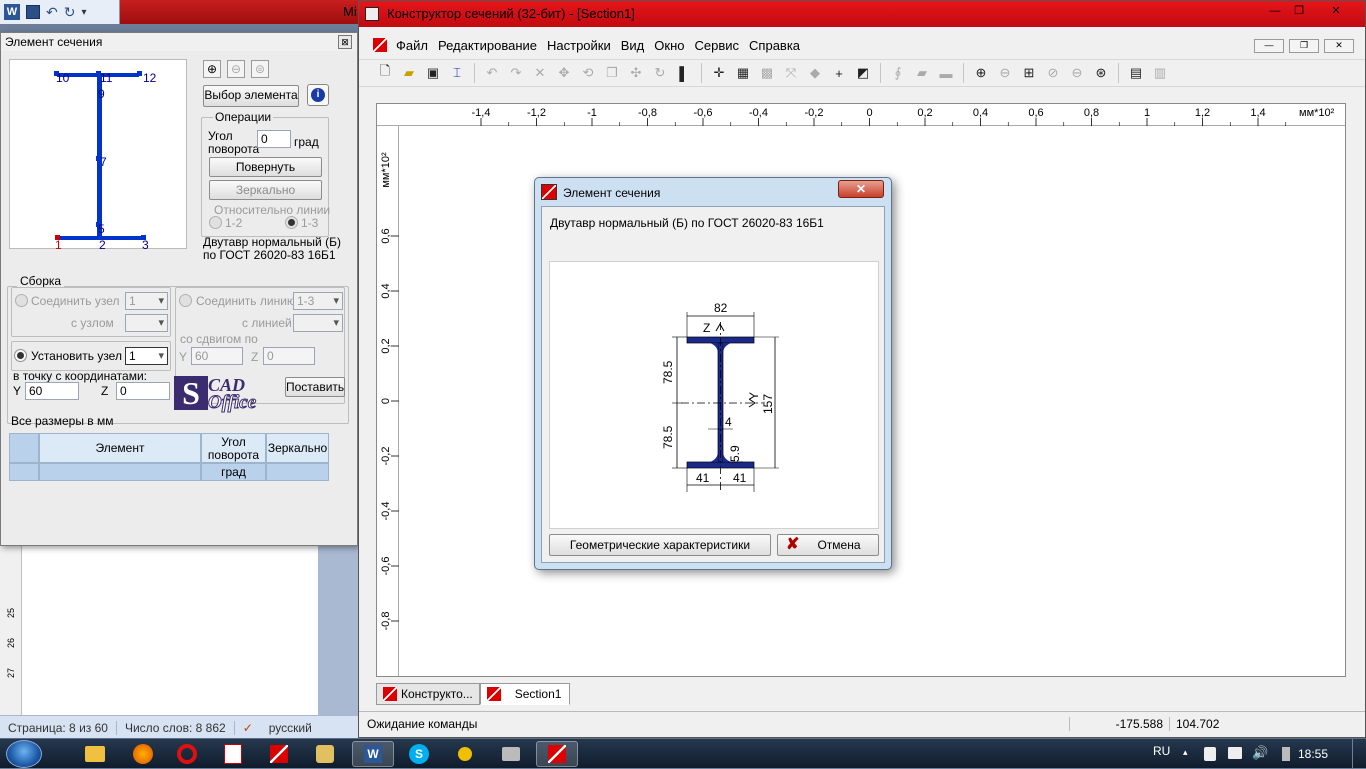 This screenshot has height=769, width=1366. I want to click on table-header-element: Элемент, so click(120, 448).